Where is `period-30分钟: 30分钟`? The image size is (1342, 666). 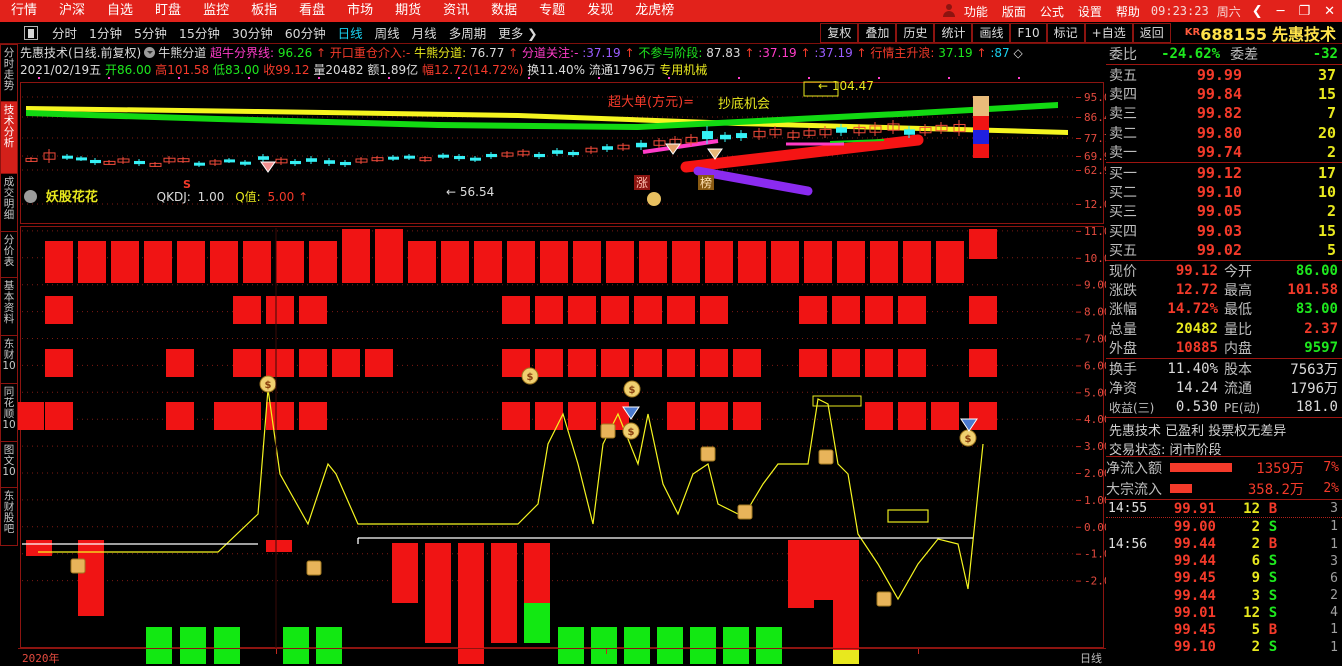 period-30分钟: 30分钟 is located at coordinates (252, 32).